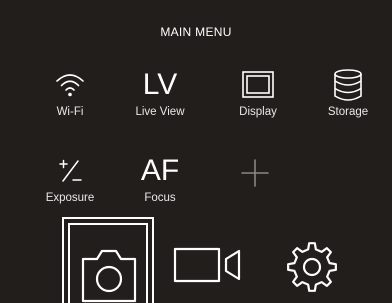 This screenshot has width=392, height=303. I want to click on live-view-glyph: LV, so click(160, 84).